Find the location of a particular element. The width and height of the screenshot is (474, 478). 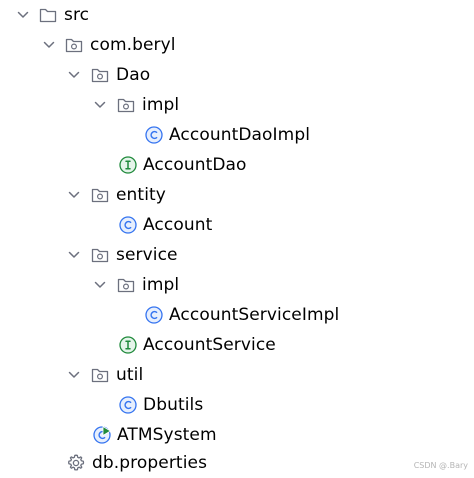

tree-node-label: Dbutils is located at coordinates (173, 405).